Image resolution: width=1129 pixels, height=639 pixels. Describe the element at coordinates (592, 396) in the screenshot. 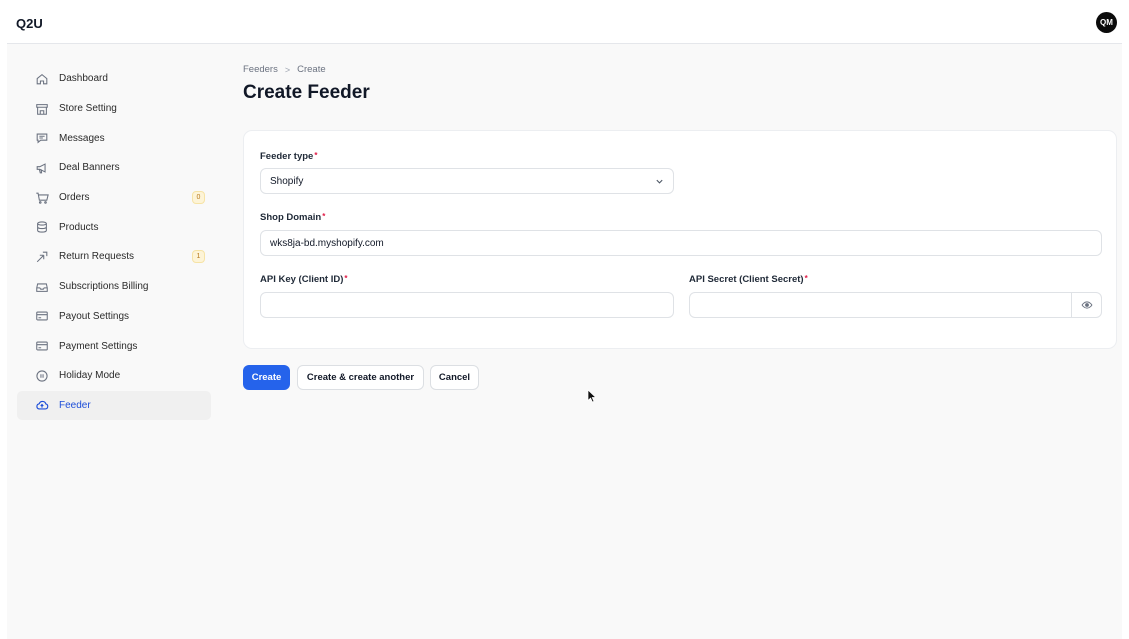

I see `mouse-cursor-icon` at that location.